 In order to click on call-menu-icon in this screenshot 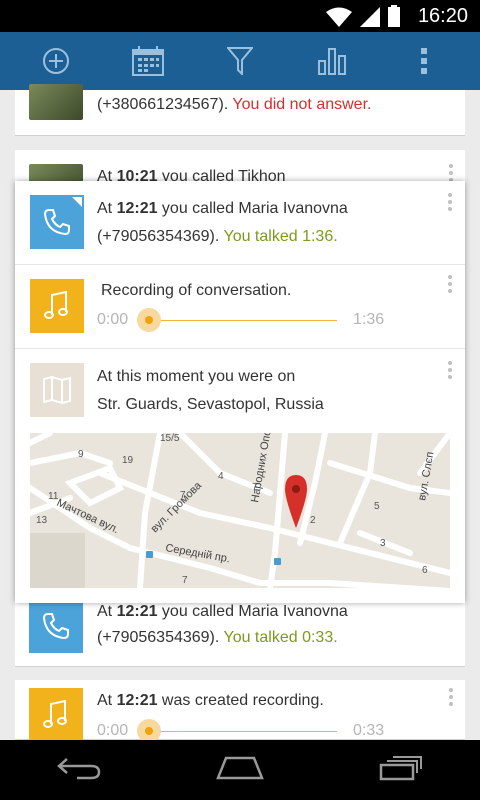, I will do `click(451, 203)`.